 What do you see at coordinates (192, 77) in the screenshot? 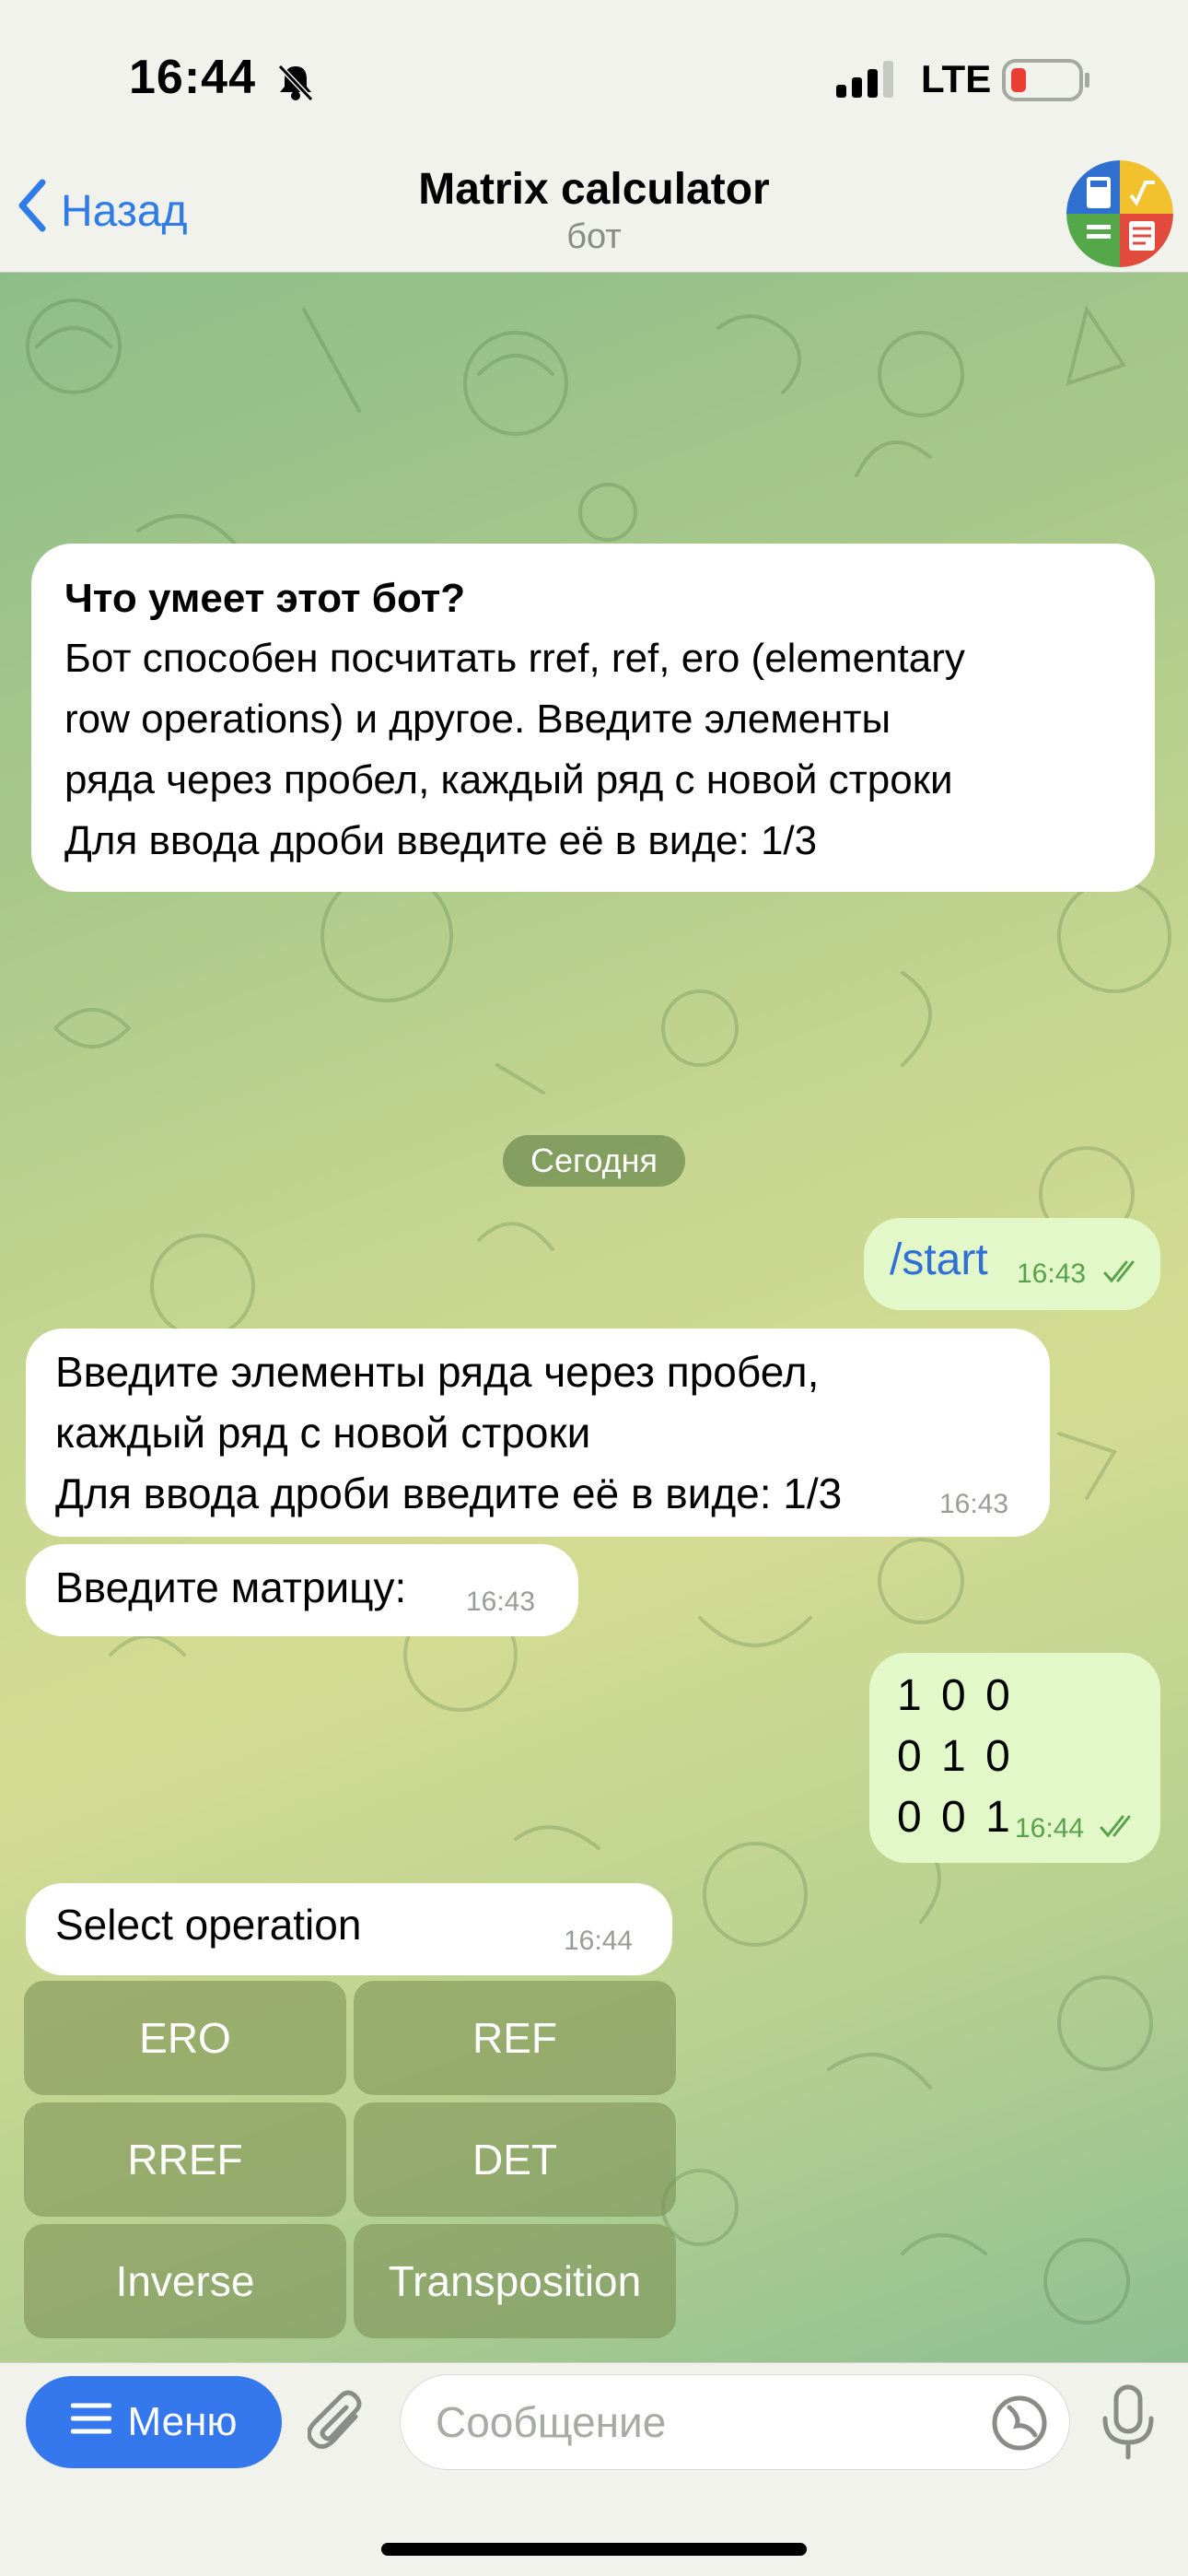
I see `status-time: 16:44` at bounding box center [192, 77].